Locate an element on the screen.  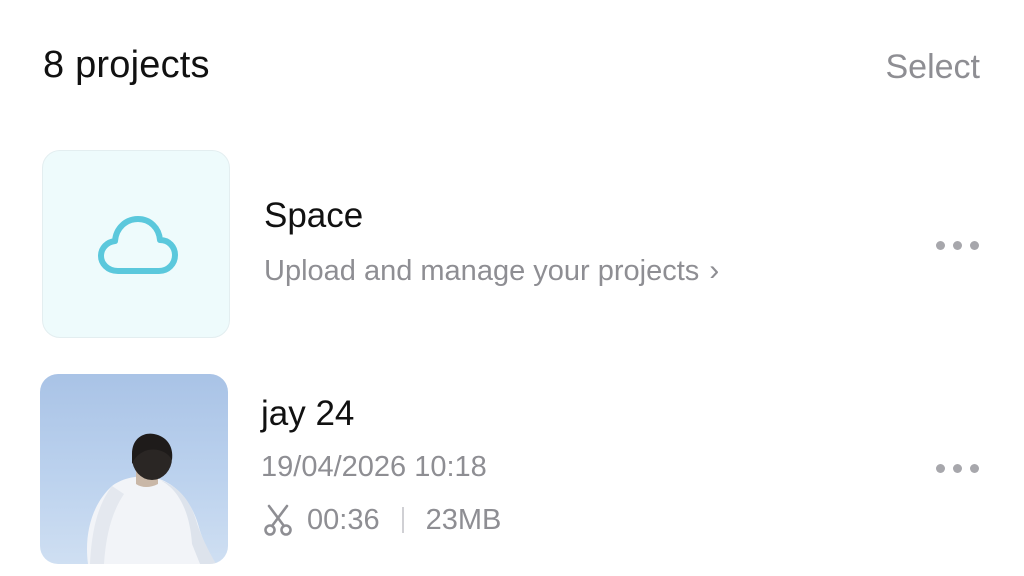
space-title: Space is located at coordinates (314, 215).